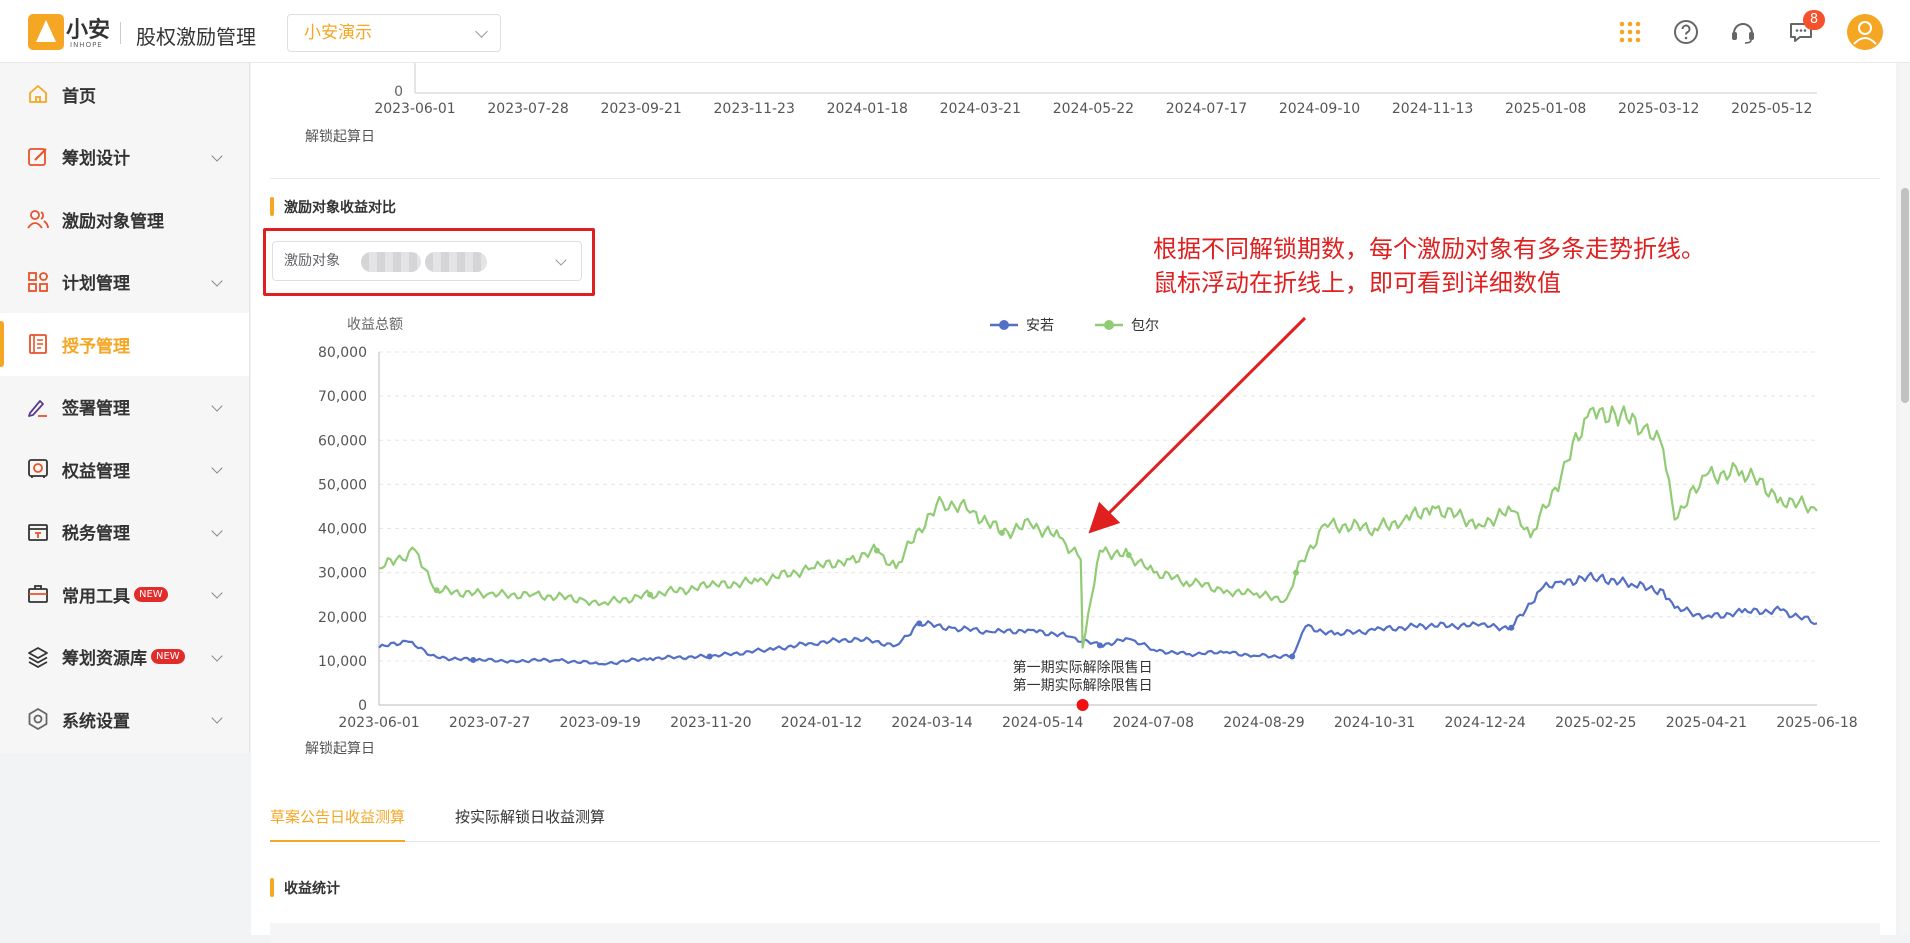  Describe the element at coordinates (530, 824) in the screenshot. I see `tab-actual-unlock: 按实际解锁日收益测算` at that location.